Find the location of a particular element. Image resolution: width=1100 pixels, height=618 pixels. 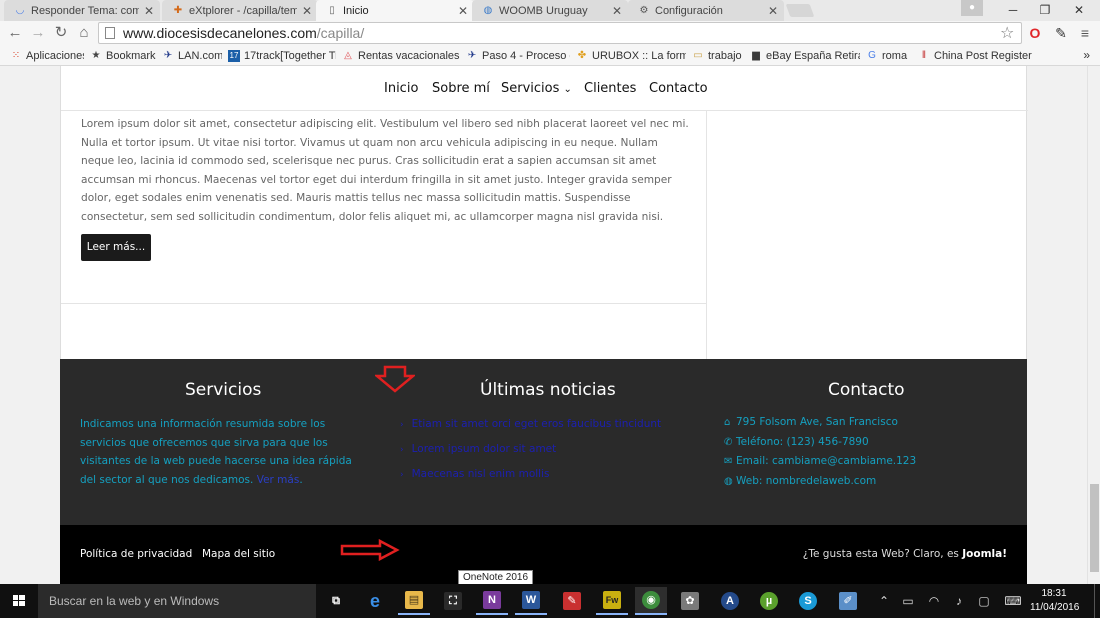

store-icon: ⛶ is located at coordinates (453, 601).